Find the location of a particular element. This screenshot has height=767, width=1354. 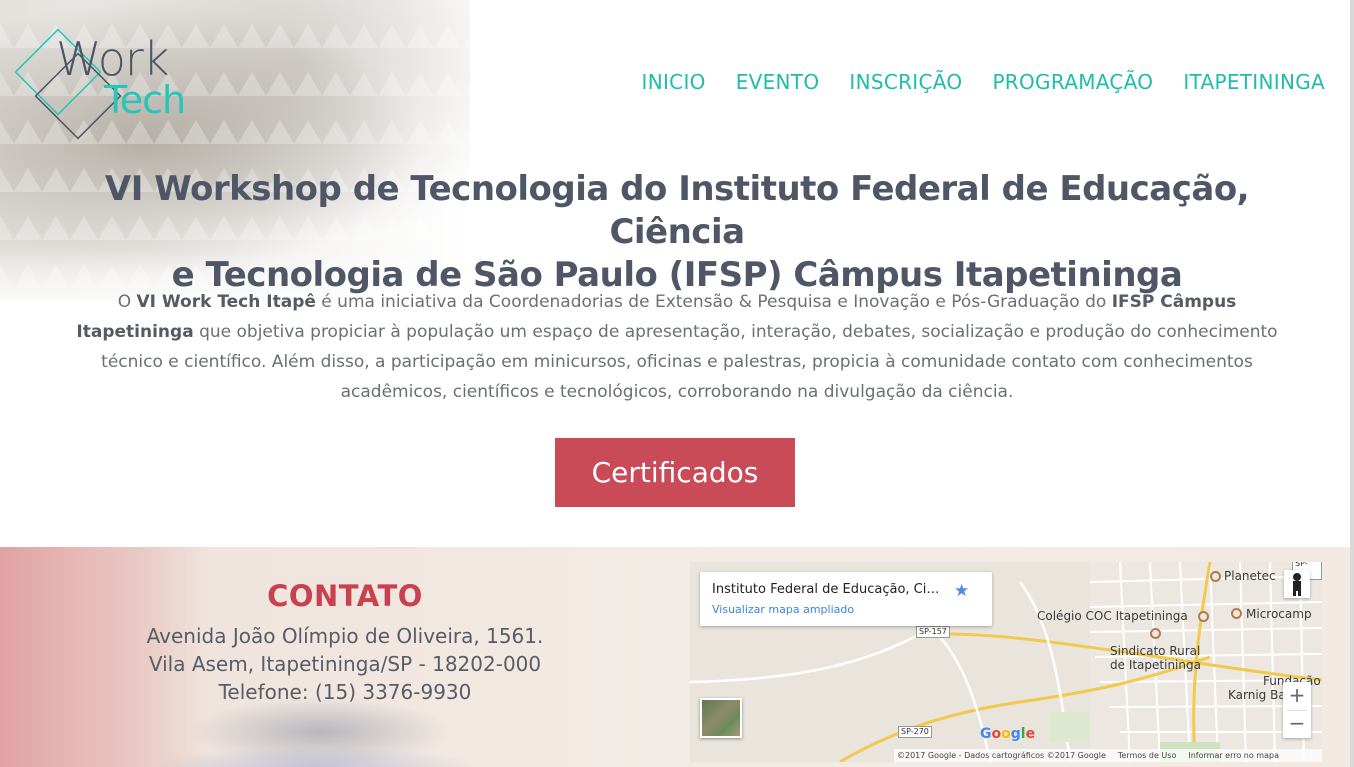

map-zoom-control: + − is located at coordinates (1297, 710).